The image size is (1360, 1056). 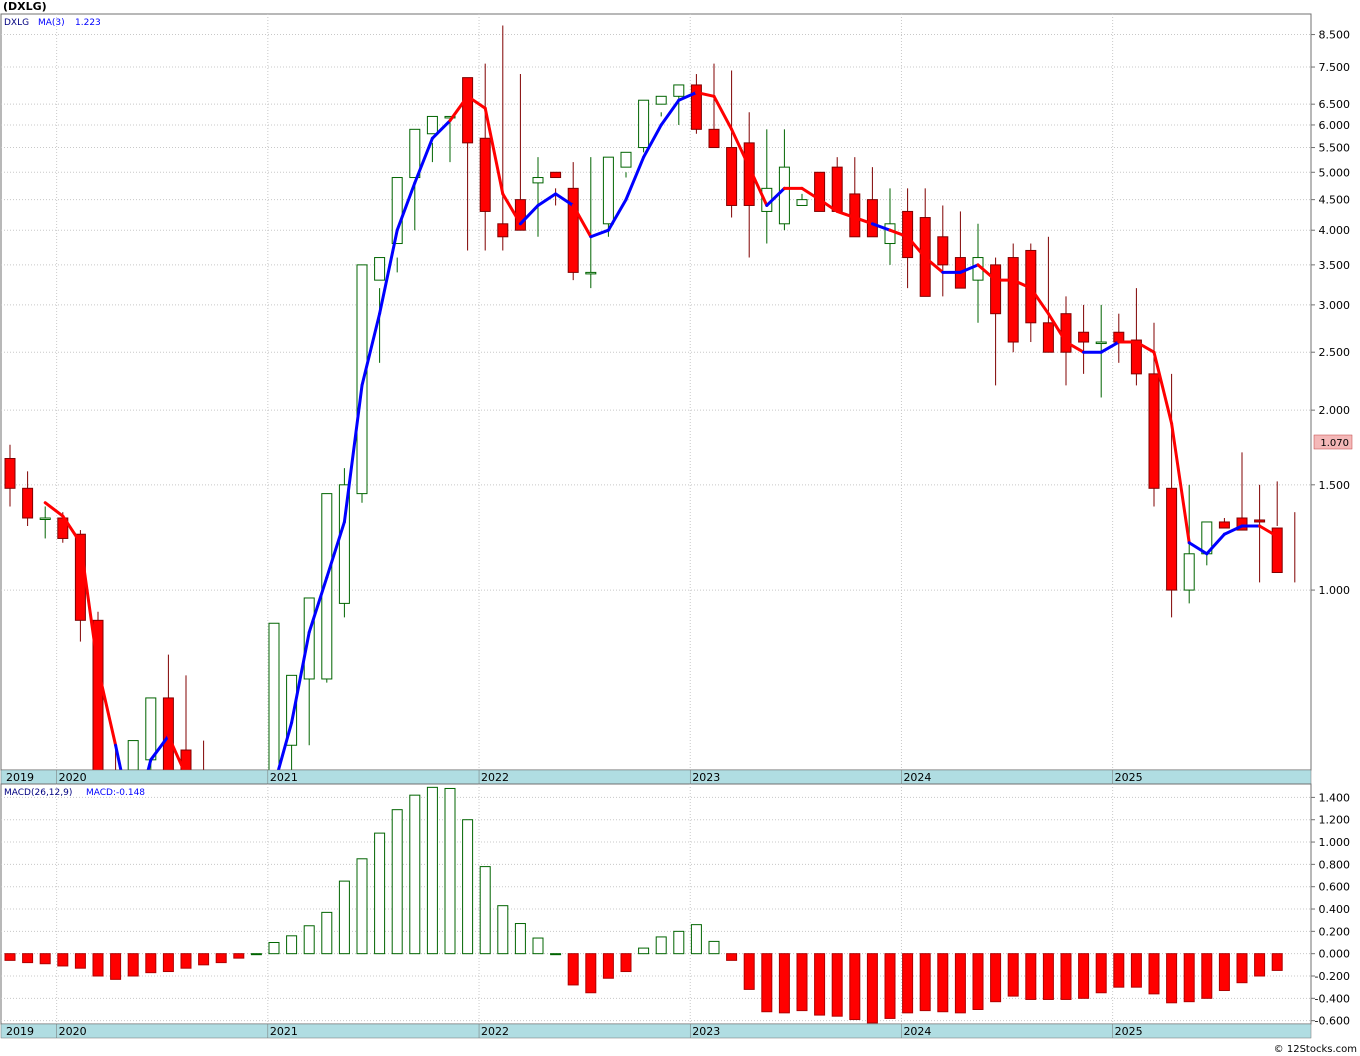 What do you see at coordinates (1332, 1021) in the screenshot?
I see `macd-tick-label: -0.600` at bounding box center [1332, 1021].